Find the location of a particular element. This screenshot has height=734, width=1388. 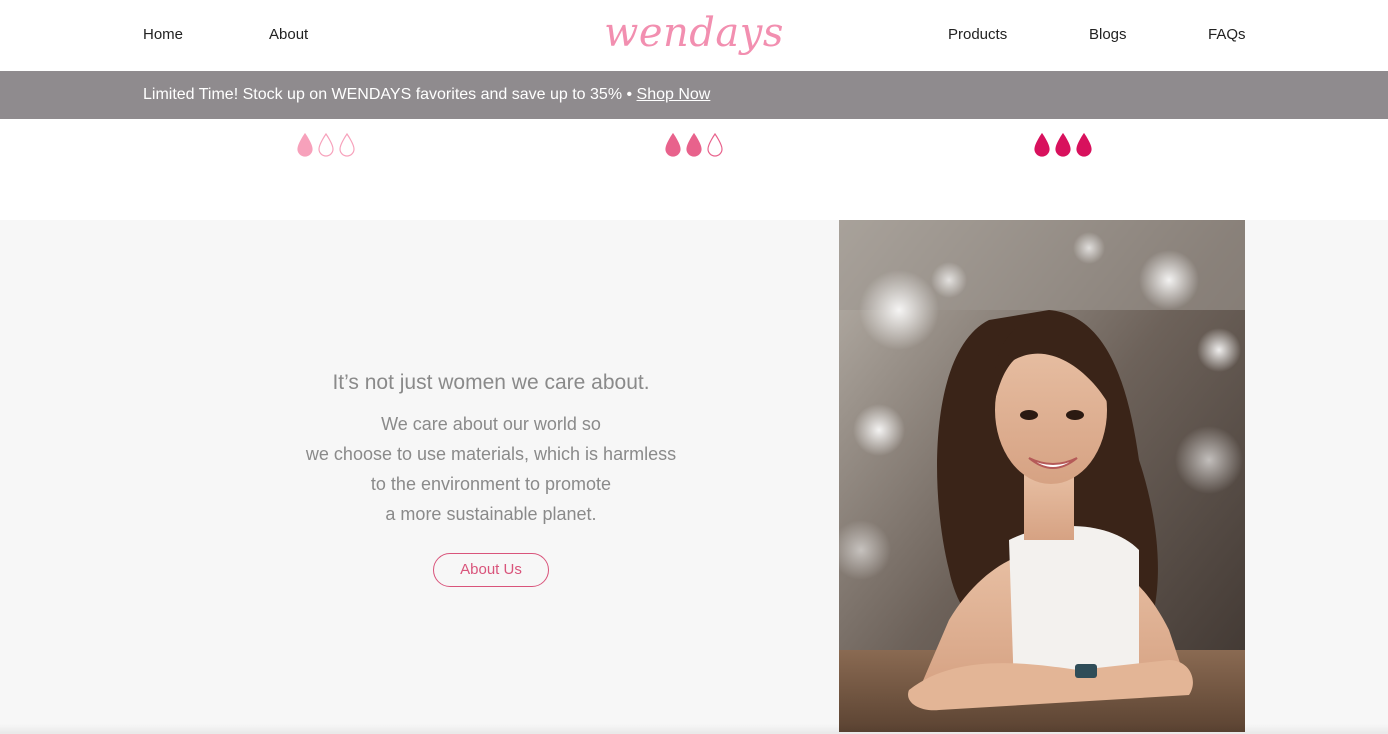

nav-about: About is located at coordinates (288, 35).